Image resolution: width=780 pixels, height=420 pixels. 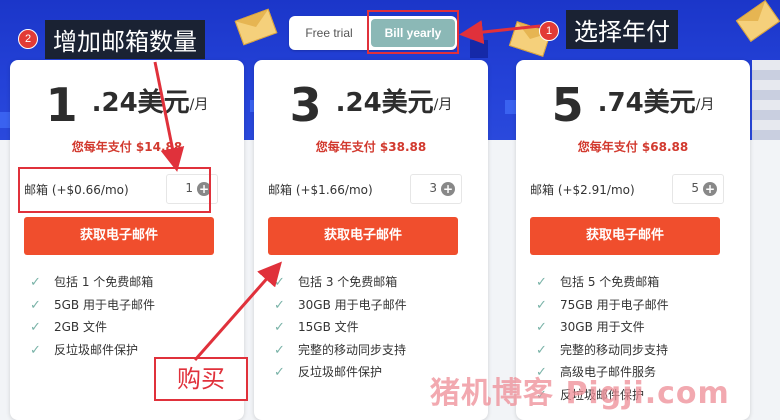 What do you see at coordinates (237, 311) in the screenshot?
I see `arrow-to-buy-button` at bounding box center [237, 311].